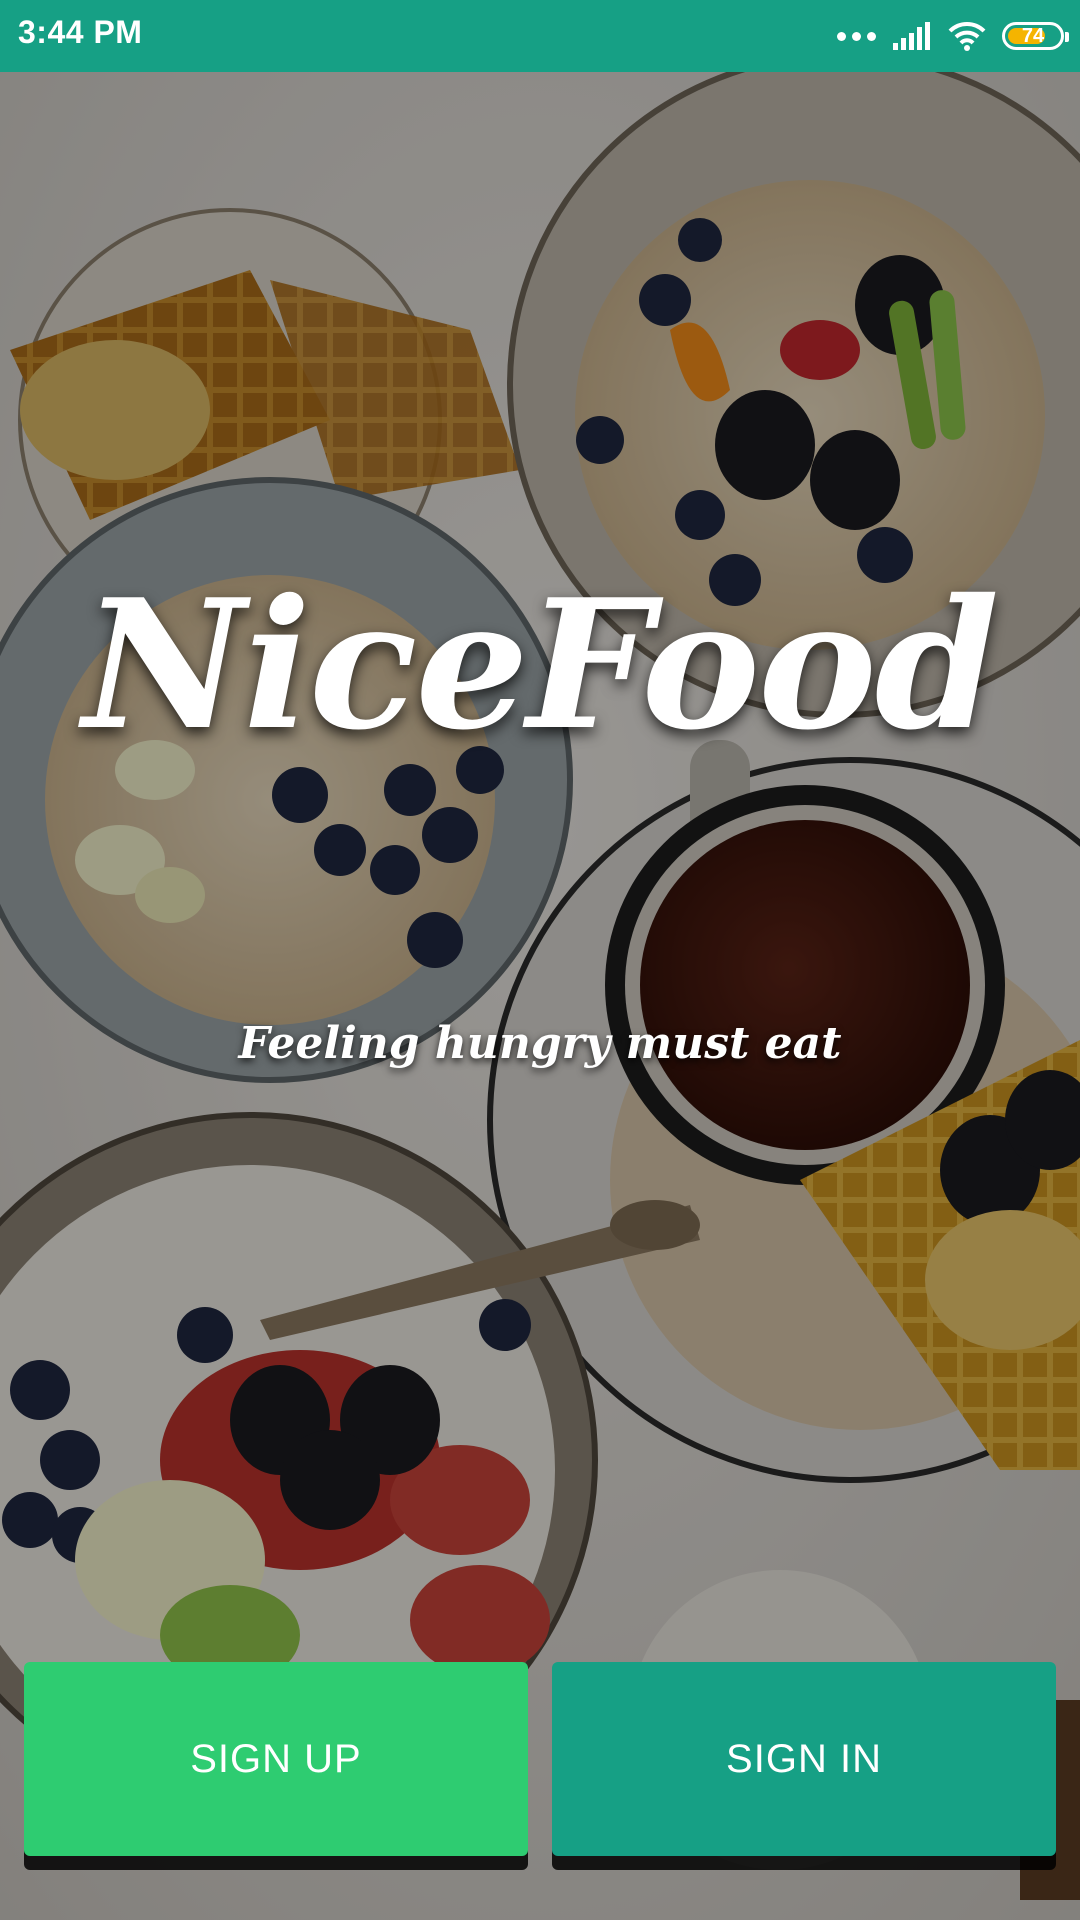 The width and height of the screenshot is (1080, 1920). I want to click on more-dots-icon, so click(856, 36).